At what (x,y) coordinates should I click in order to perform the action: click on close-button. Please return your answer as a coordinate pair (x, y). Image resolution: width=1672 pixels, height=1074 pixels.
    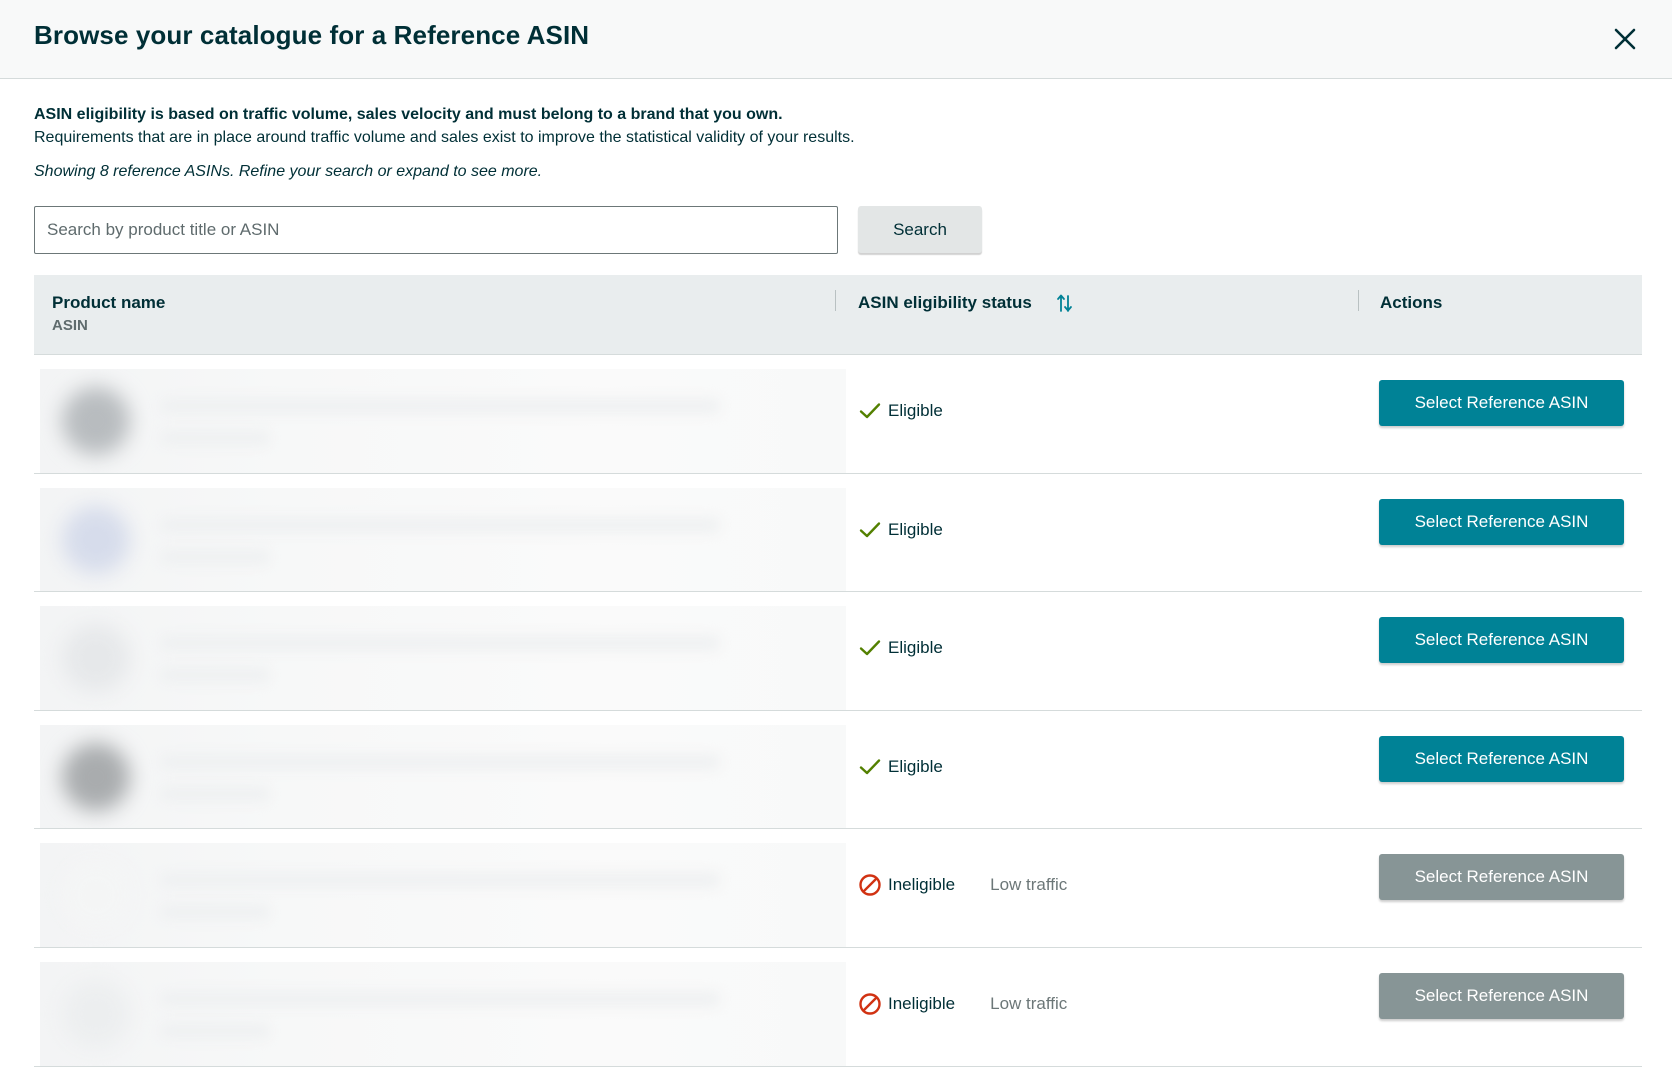
    Looking at the image, I should click on (1625, 39).